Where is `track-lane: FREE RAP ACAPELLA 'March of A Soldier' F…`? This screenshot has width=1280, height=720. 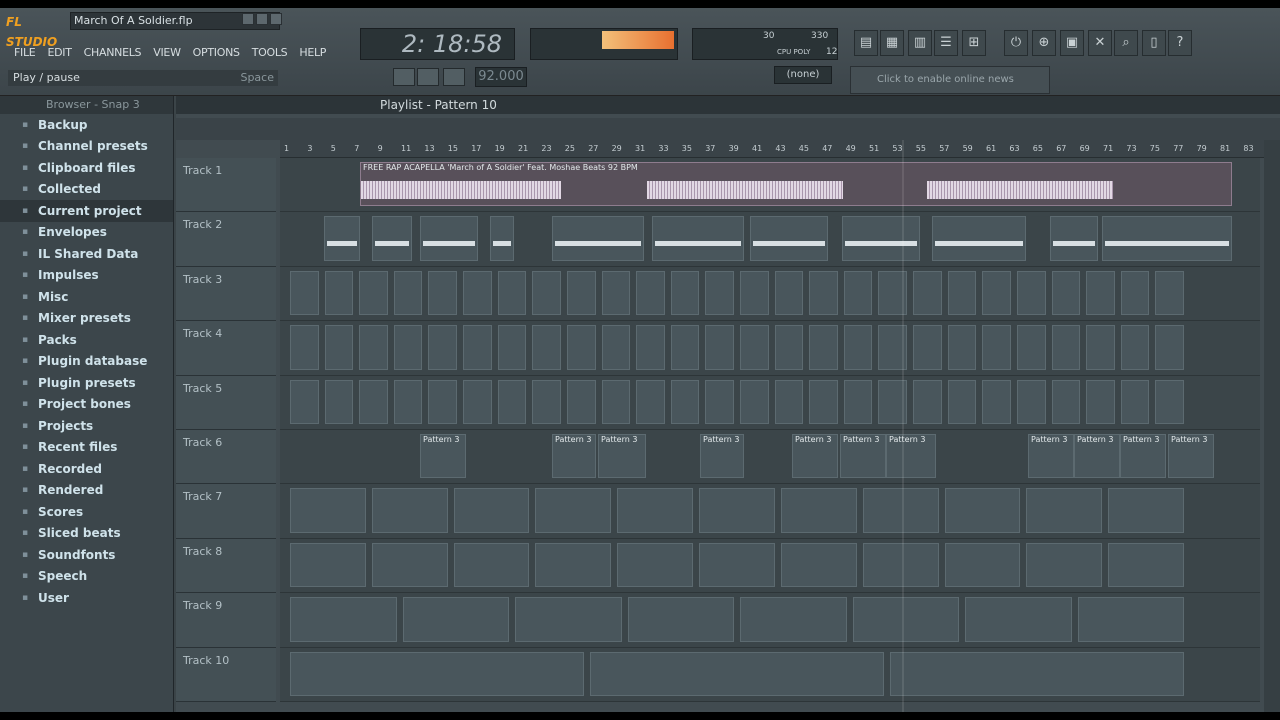 track-lane: FREE RAP ACAPELLA 'March of A Soldier' F… is located at coordinates (770, 185).